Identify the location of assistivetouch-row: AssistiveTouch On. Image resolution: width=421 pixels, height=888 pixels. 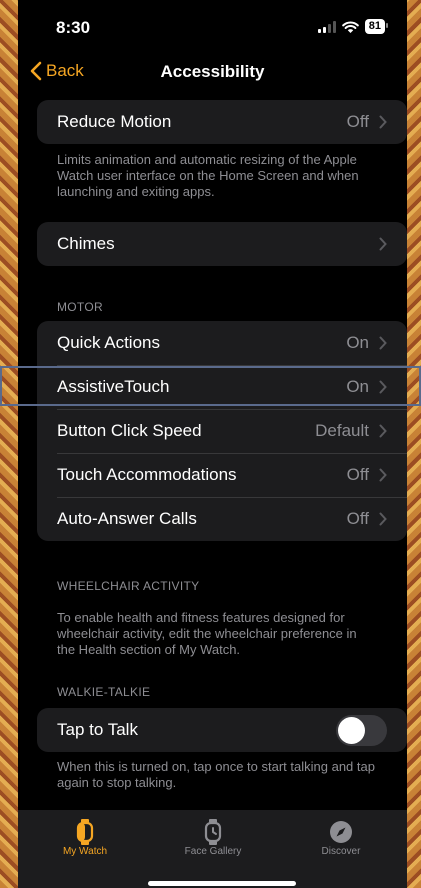
(222, 387).